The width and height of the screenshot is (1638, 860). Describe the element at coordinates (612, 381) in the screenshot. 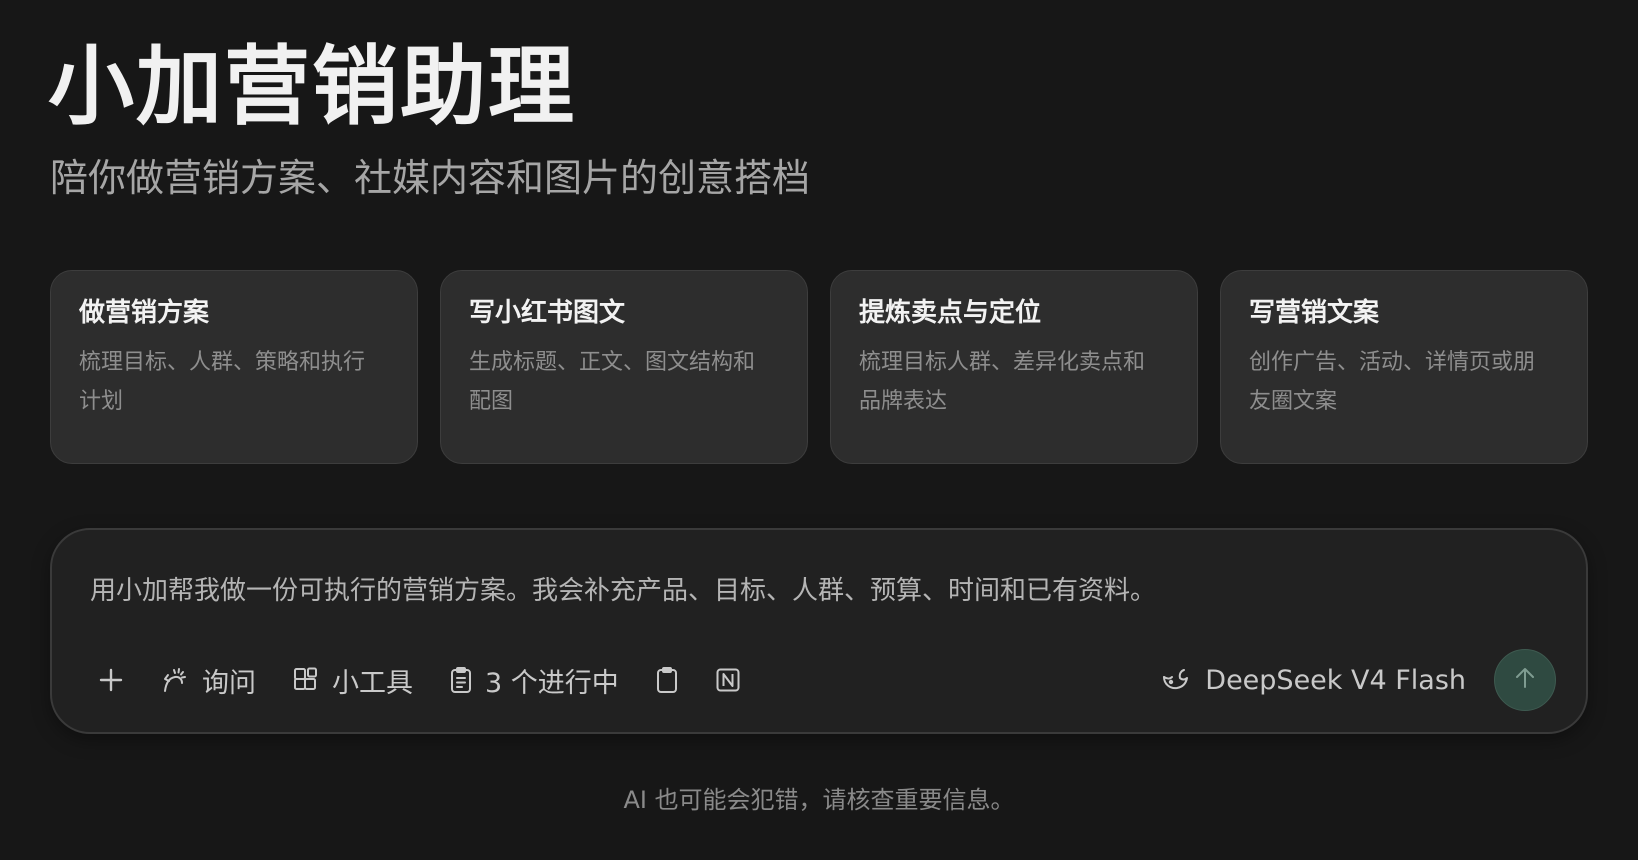

I see `card-description: 生成标题、正文、图文结构和配图` at that location.